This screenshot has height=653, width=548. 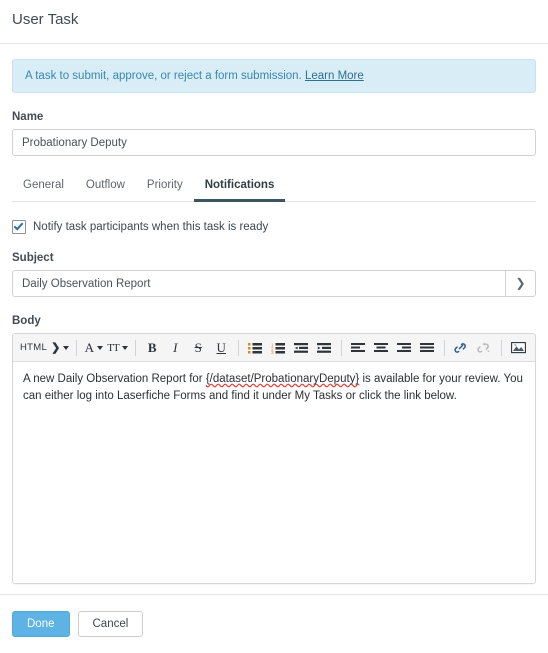 I want to click on align-right-button, so click(x=404, y=347).